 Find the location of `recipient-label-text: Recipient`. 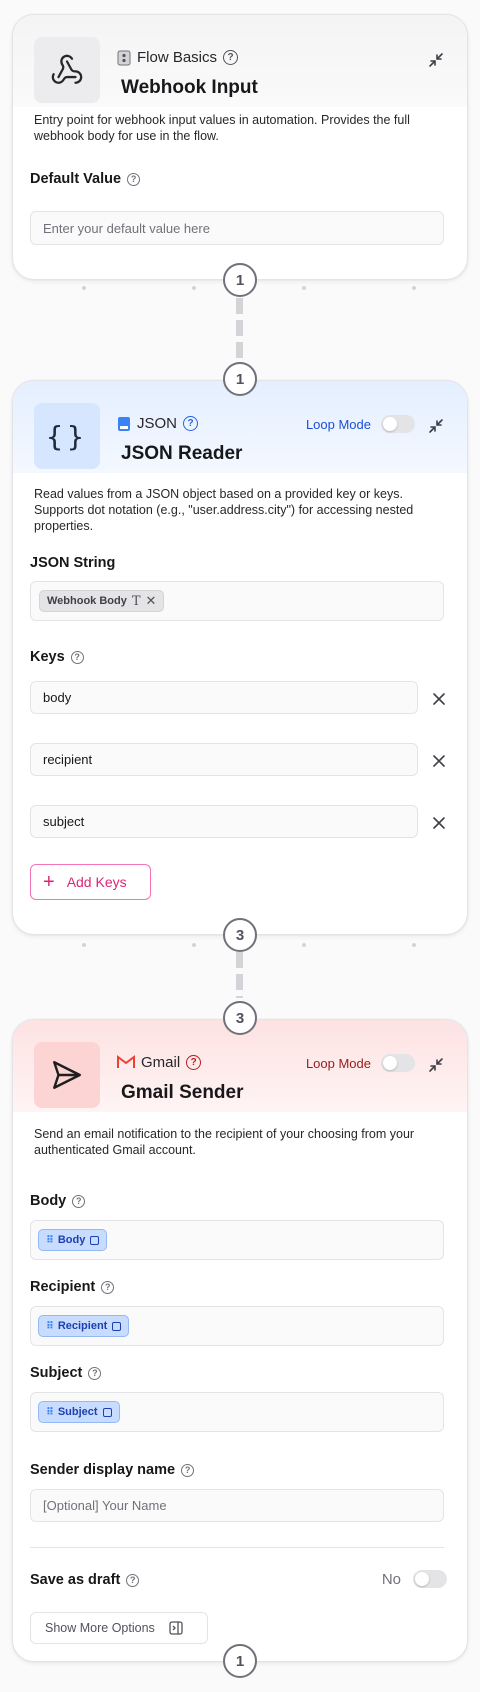

recipient-label-text: Recipient is located at coordinates (63, 1287).